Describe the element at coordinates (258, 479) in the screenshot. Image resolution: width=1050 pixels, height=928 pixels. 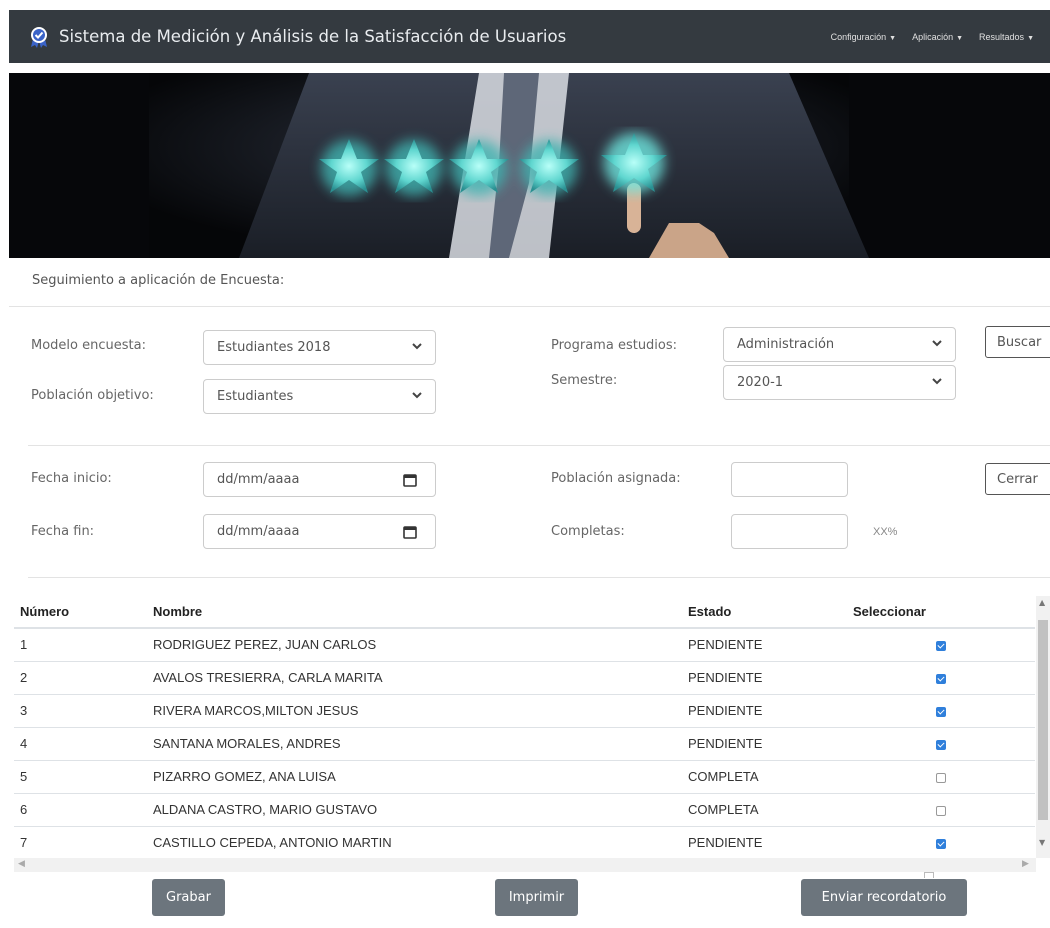
I see `fecha-inicio-placeholder: dd/mm/aaaa` at that location.